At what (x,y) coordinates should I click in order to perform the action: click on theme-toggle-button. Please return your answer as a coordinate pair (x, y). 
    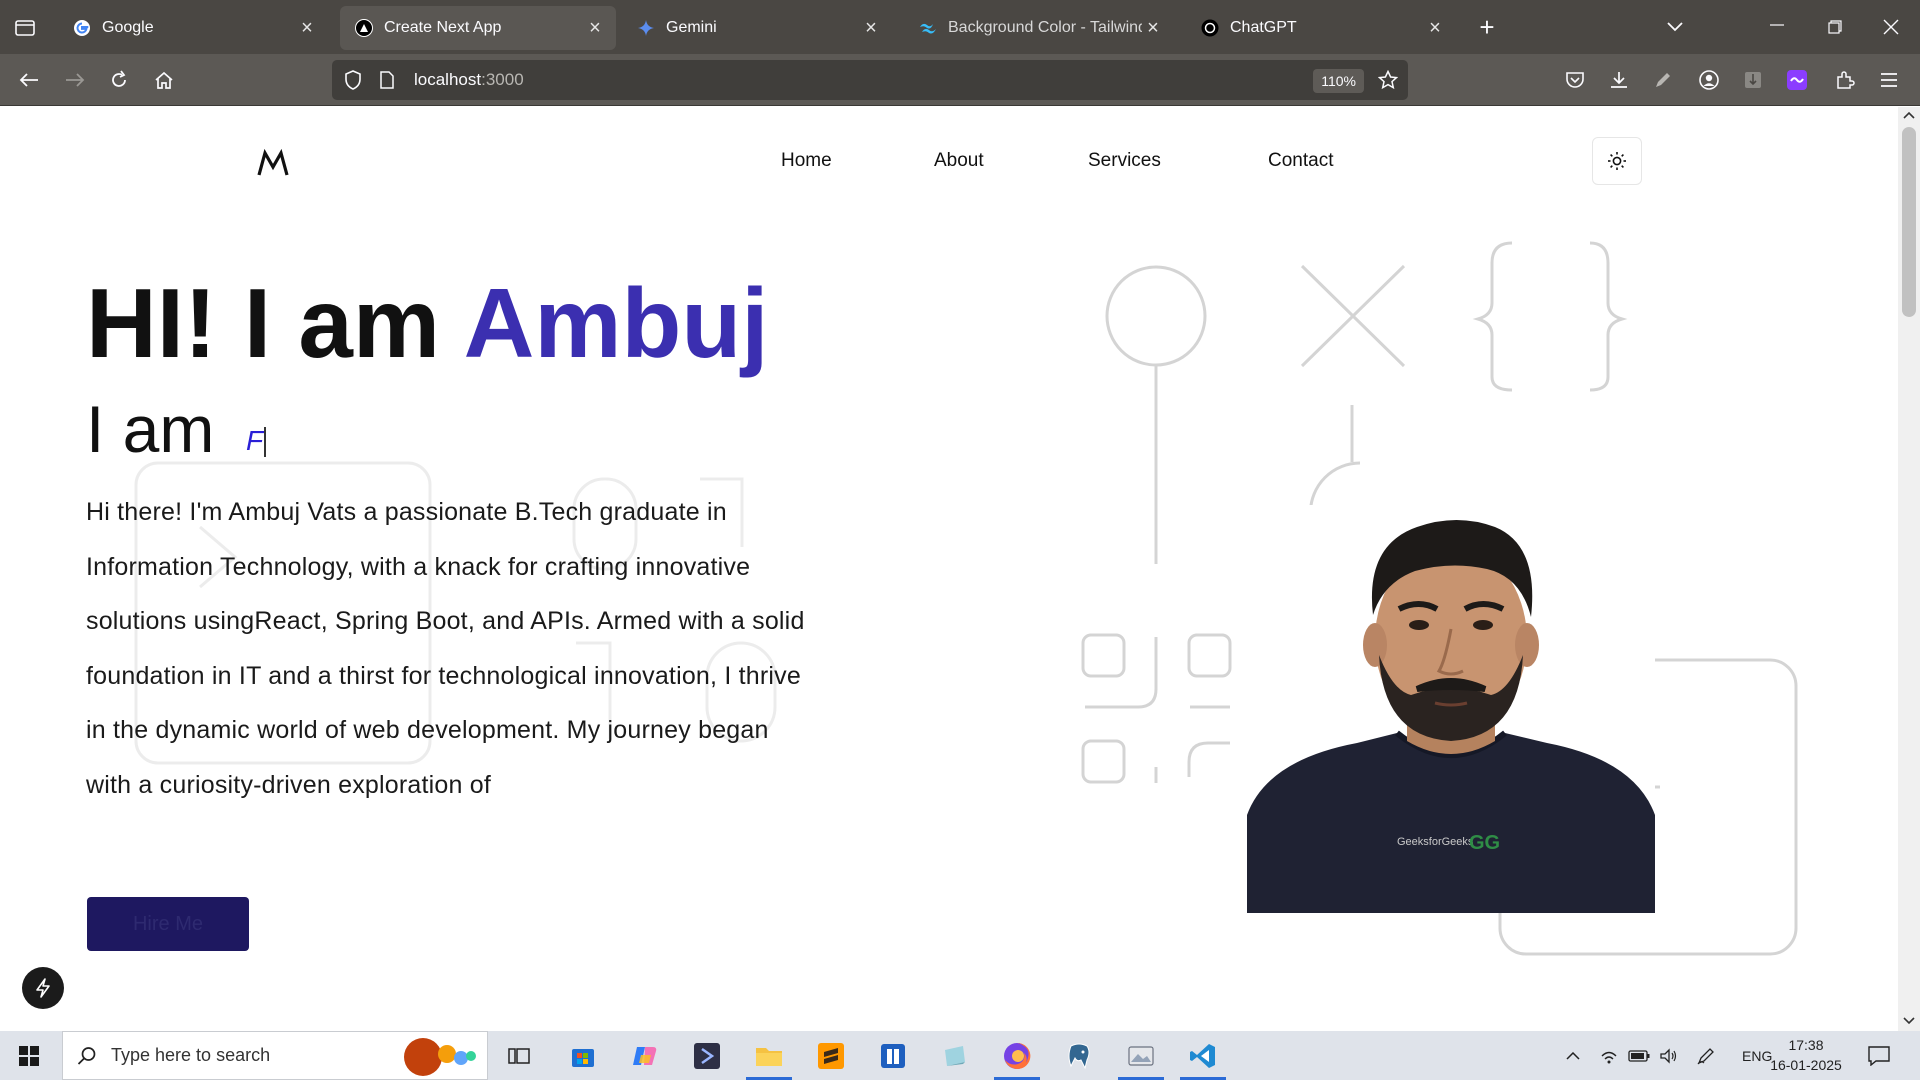
    Looking at the image, I should click on (1617, 161).